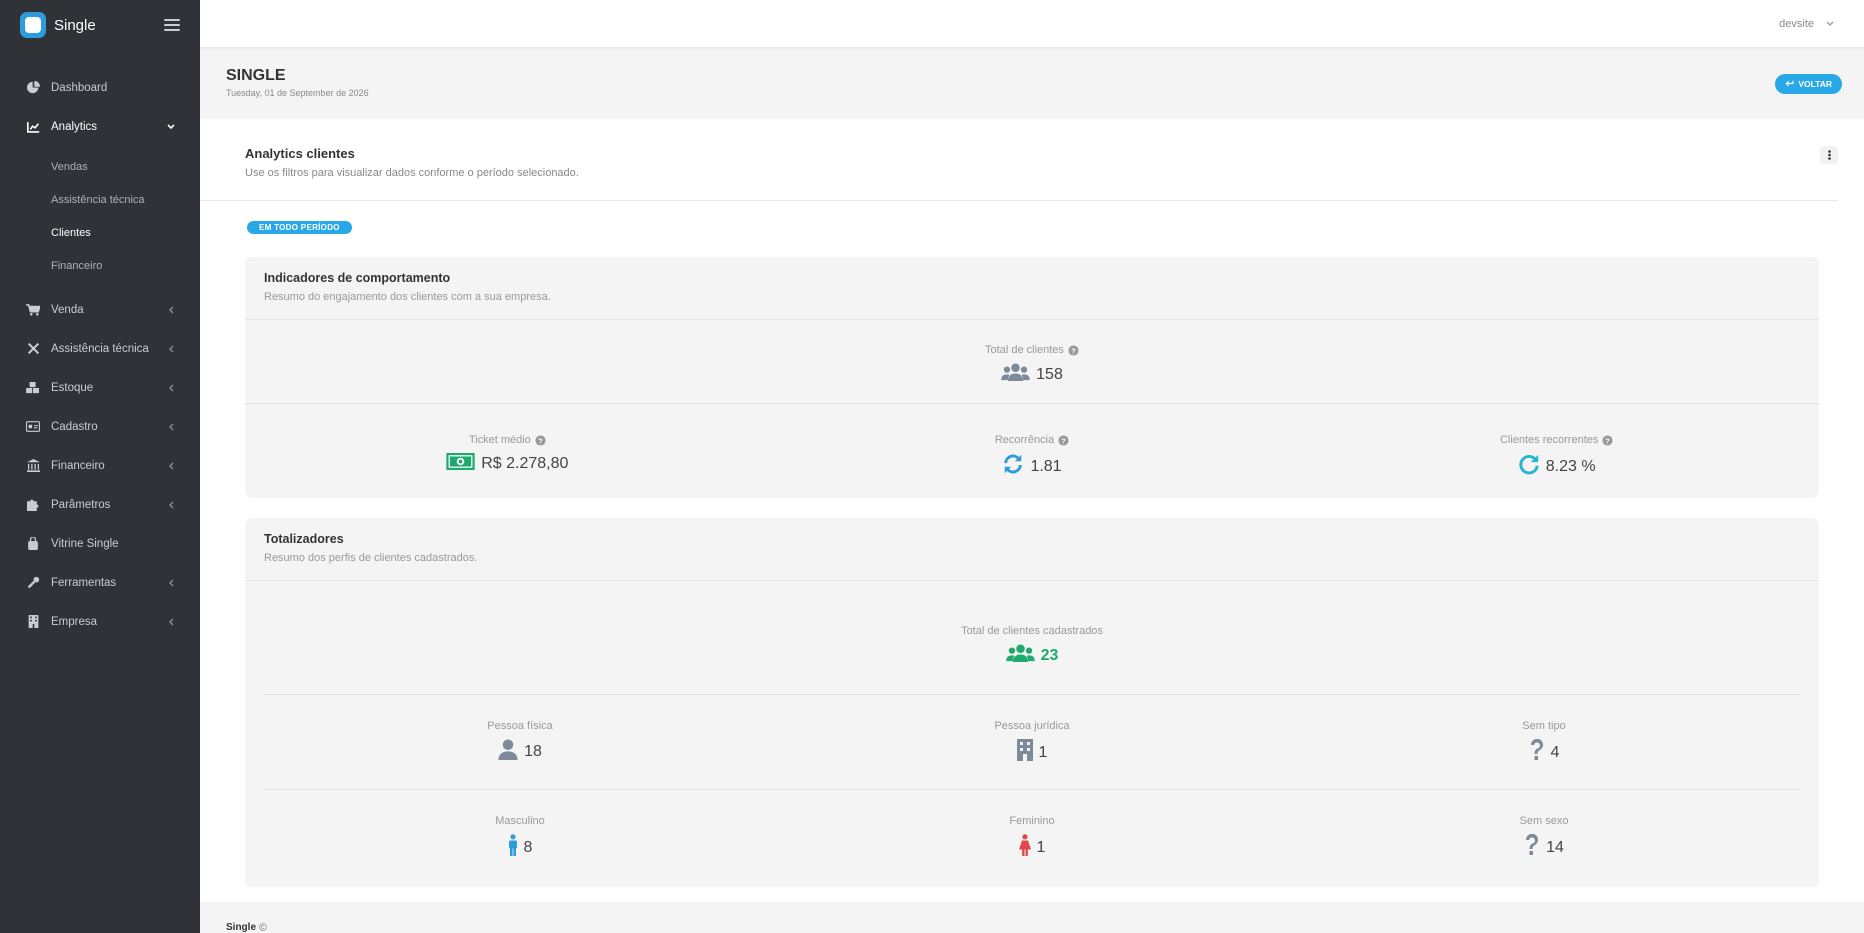 This screenshot has height=933, width=1864. What do you see at coordinates (100, 126) in the screenshot?
I see `sidebar-item-analytics: Analytics` at bounding box center [100, 126].